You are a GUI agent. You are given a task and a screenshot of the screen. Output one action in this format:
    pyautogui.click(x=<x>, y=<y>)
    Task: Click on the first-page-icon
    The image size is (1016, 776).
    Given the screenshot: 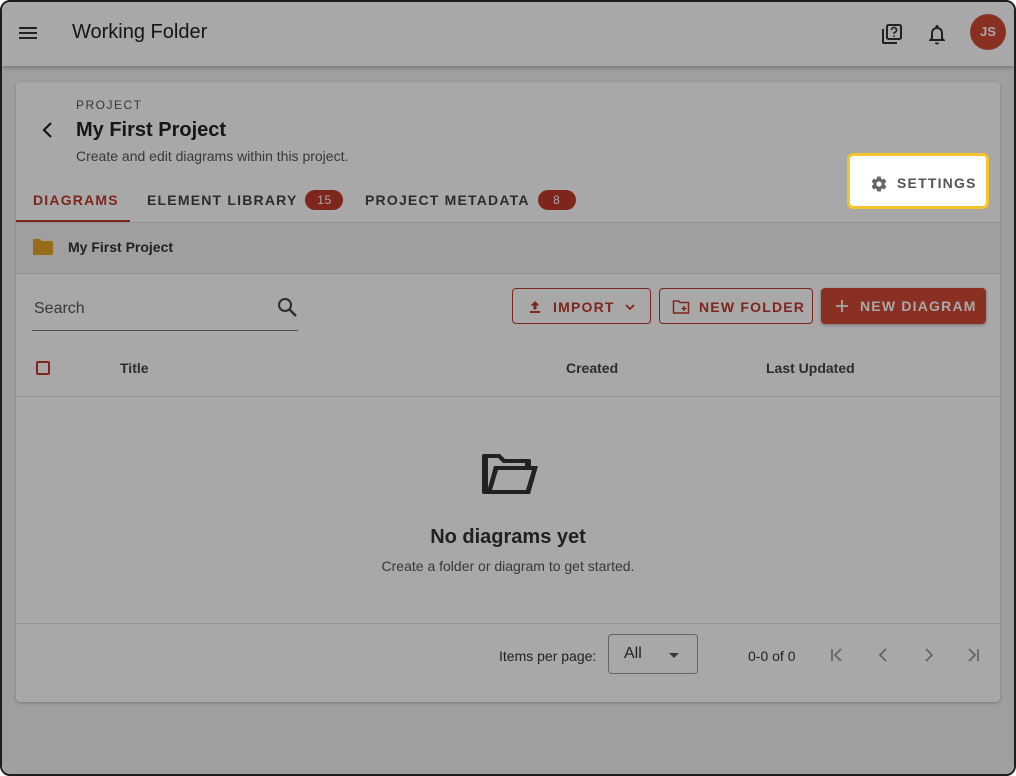 What is the action you would take?
    pyautogui.click(x=837, y=655)
    